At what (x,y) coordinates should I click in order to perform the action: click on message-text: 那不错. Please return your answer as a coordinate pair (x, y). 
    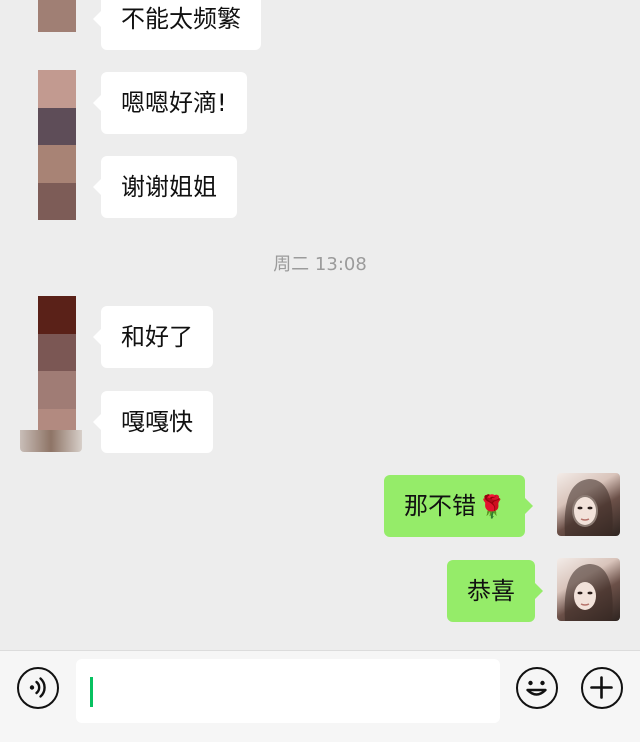
    Looking at the image, I should click on (440, 506).